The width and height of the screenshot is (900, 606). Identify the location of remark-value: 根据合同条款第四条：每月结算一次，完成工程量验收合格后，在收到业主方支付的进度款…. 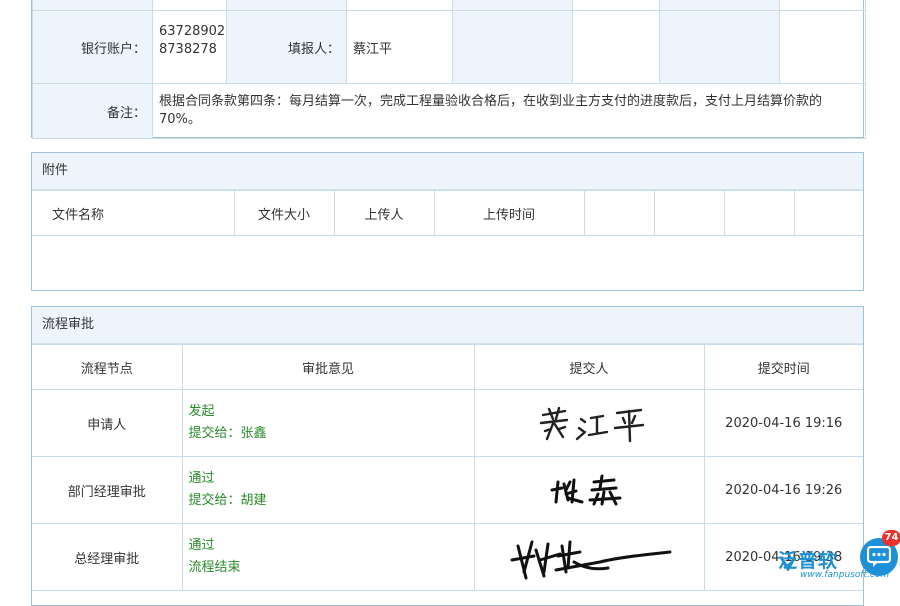
(509, 111).